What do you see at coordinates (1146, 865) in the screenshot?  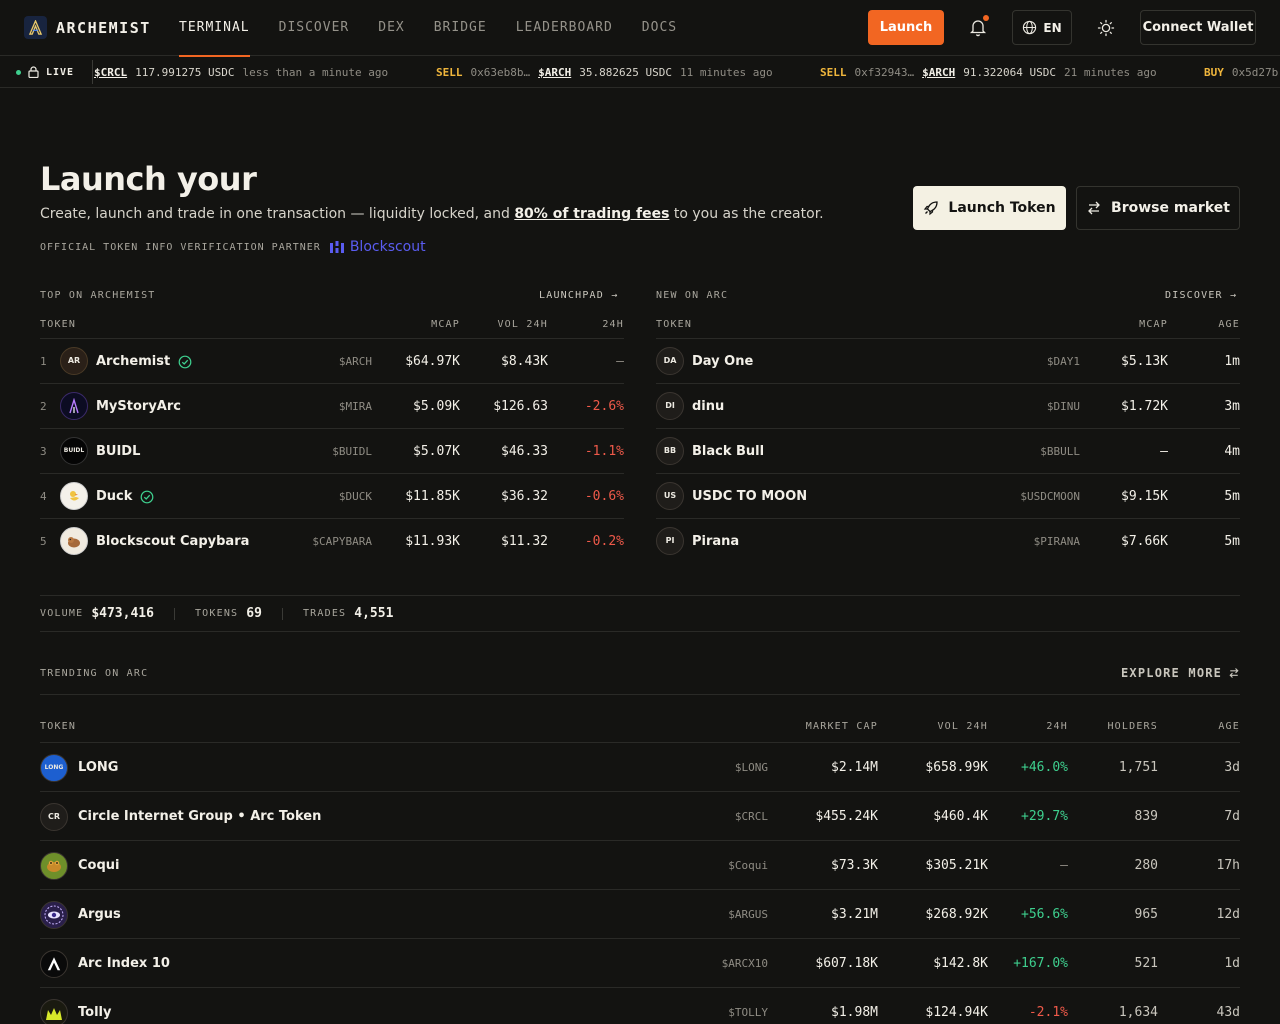 I see `token-holders: 280` at bounding box center [1146, 865].